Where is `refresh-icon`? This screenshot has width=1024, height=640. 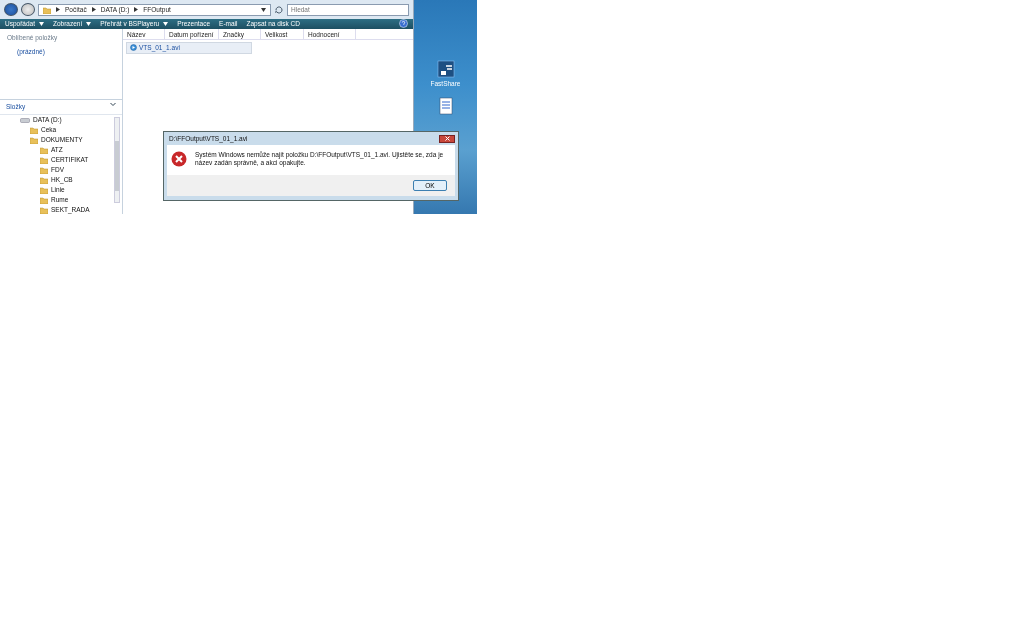 refresh-icon is located at coordinates (279, 9).